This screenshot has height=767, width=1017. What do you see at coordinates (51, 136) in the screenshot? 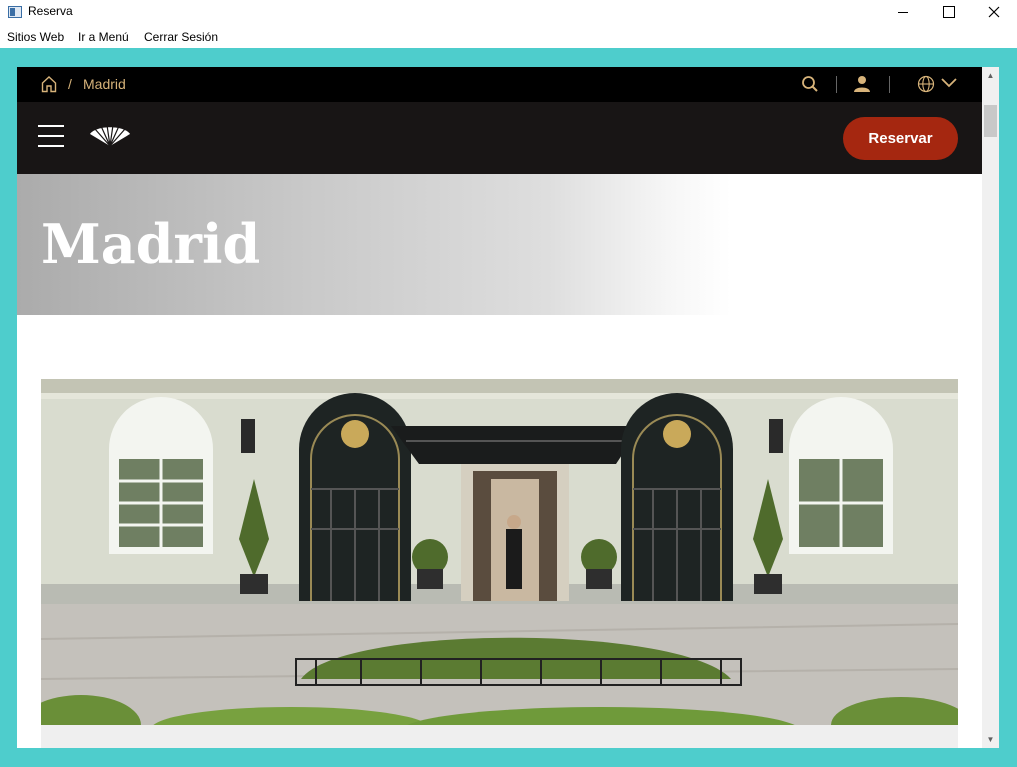
I see `hamburger-icon` at bounding box center [51, 136].